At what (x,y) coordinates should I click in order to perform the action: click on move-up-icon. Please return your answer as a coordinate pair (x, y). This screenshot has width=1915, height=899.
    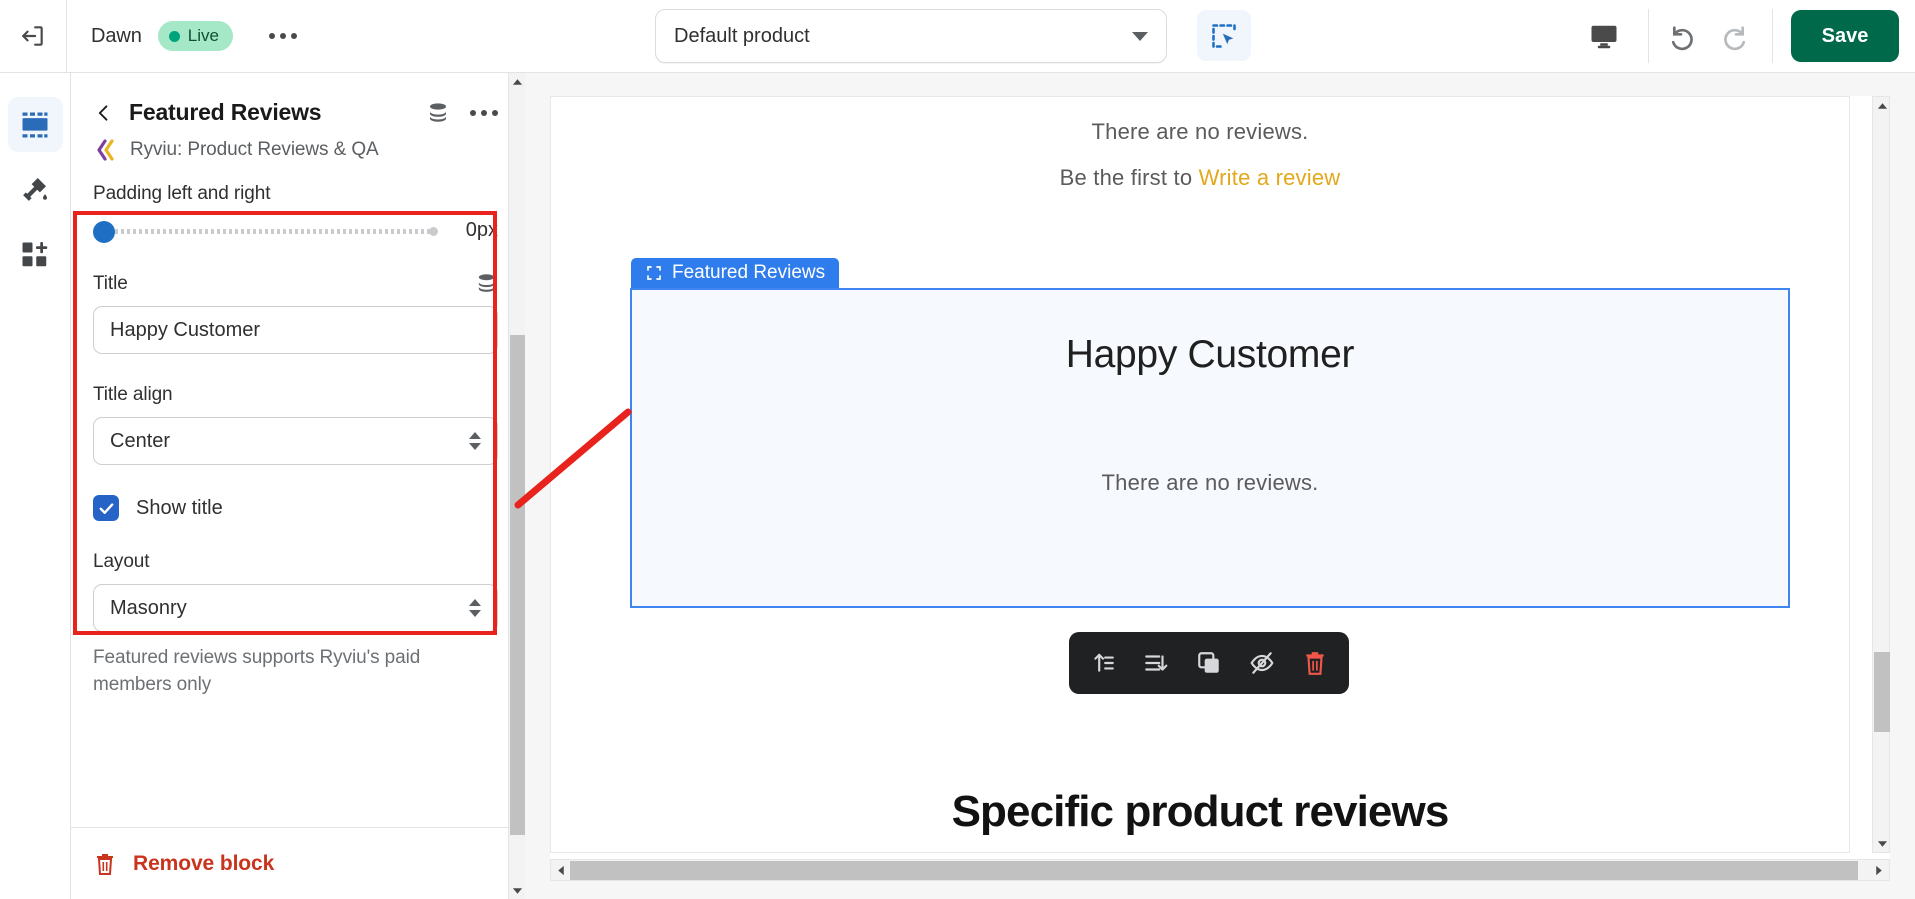
    Looking at the image, I should click on (1104, 662).